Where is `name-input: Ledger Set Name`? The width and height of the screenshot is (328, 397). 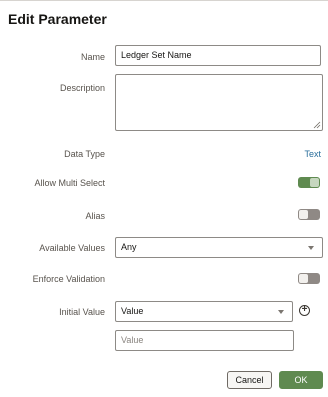 name-input: Ledger Set Name is located at coordinates (218, 55).